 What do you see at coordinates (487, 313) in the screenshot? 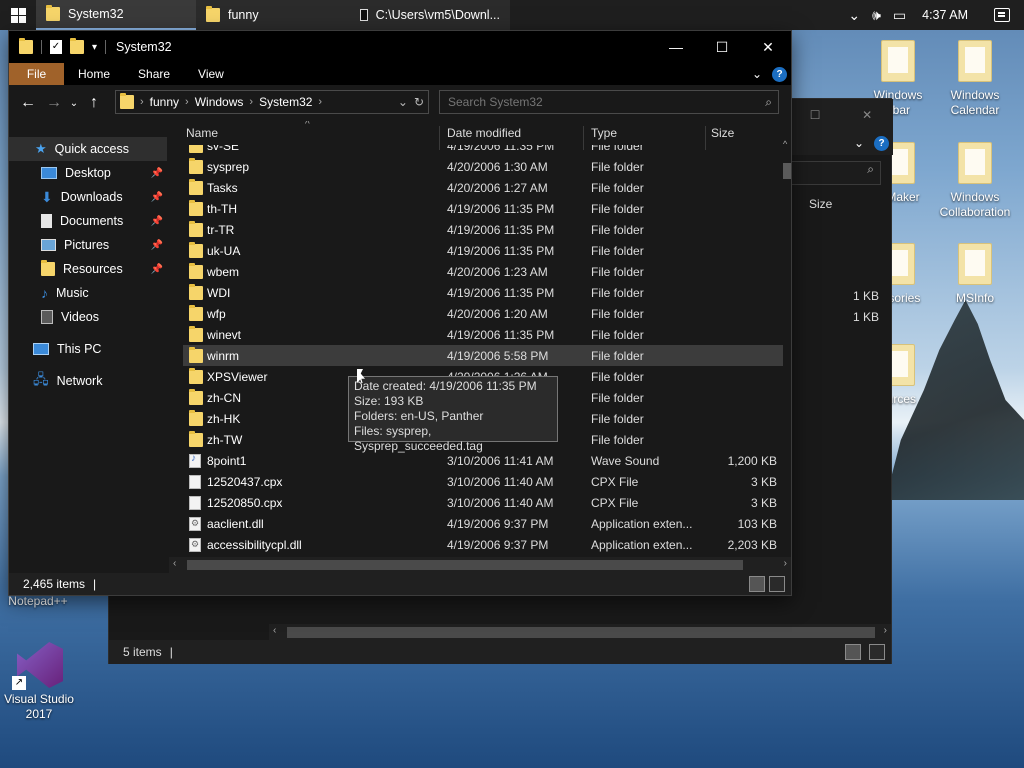
I see `table-row: wfp 4/20/2006 1:20 AM File folder` at bounding box center [487, 313].